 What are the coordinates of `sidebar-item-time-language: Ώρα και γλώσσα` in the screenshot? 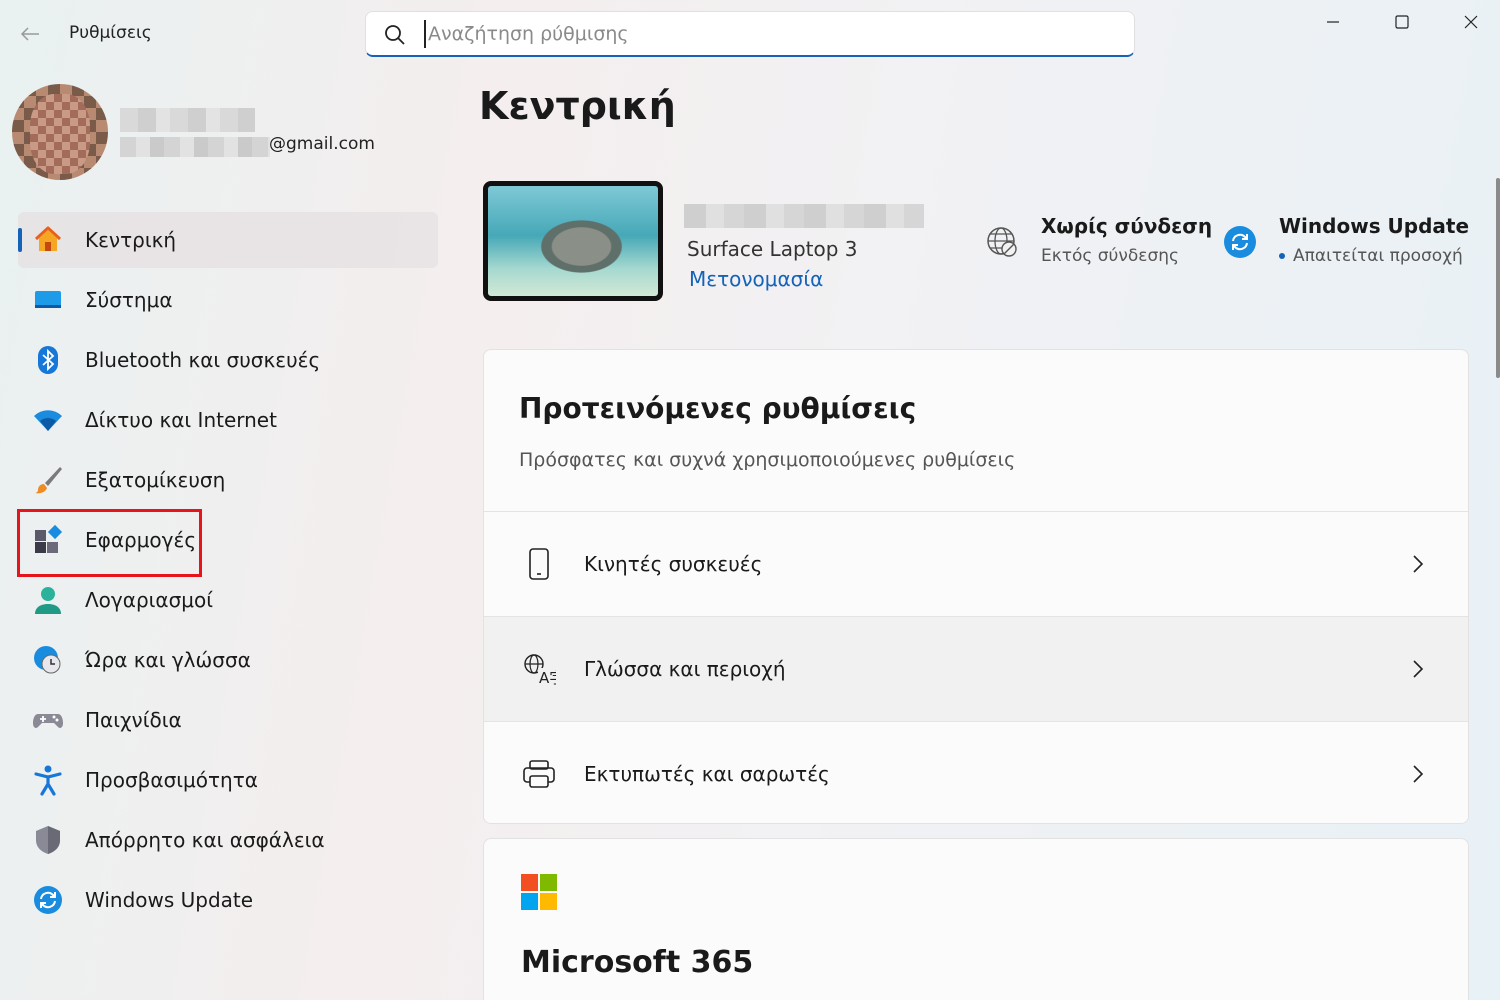 It's located at (228, 660).